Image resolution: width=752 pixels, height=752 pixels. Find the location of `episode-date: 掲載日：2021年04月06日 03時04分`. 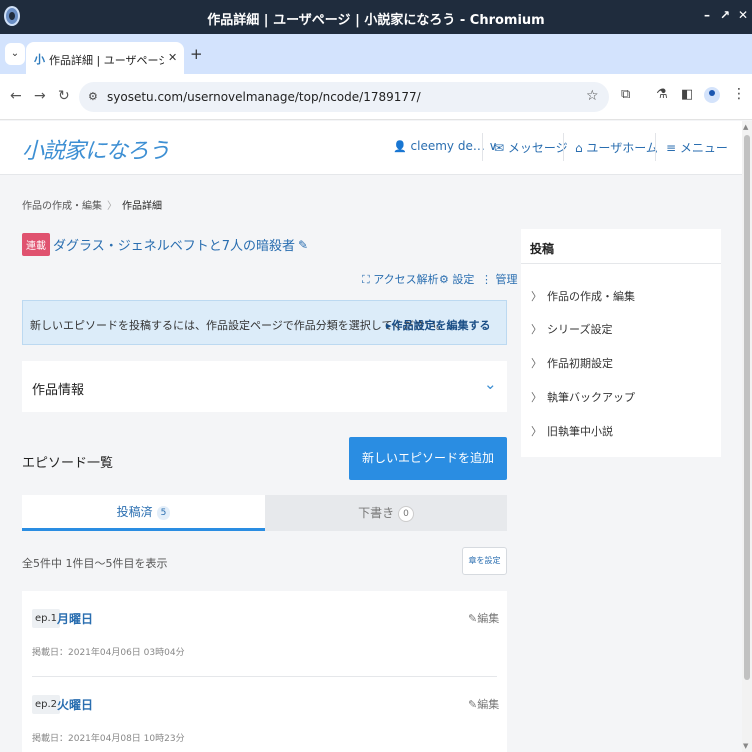

episode-date: 掲載日：2021年04月06日 03時04分 is located at coordinates (108, 653).